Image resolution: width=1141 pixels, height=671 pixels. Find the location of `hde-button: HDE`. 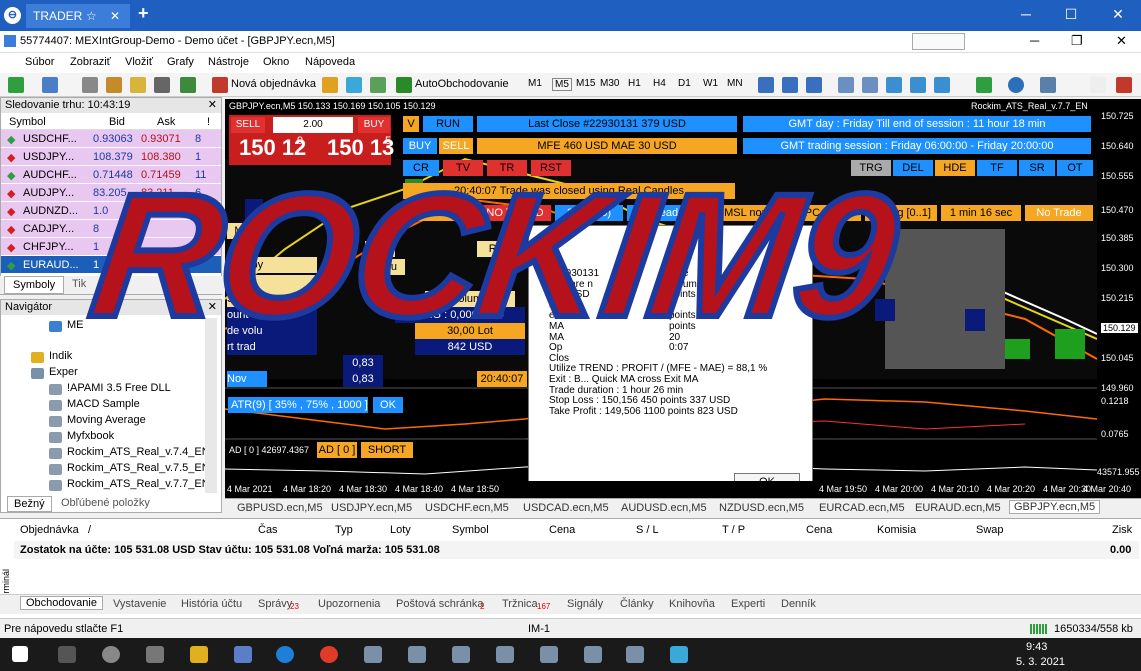

hde-button: HDE is located at coordinates (955, 168).